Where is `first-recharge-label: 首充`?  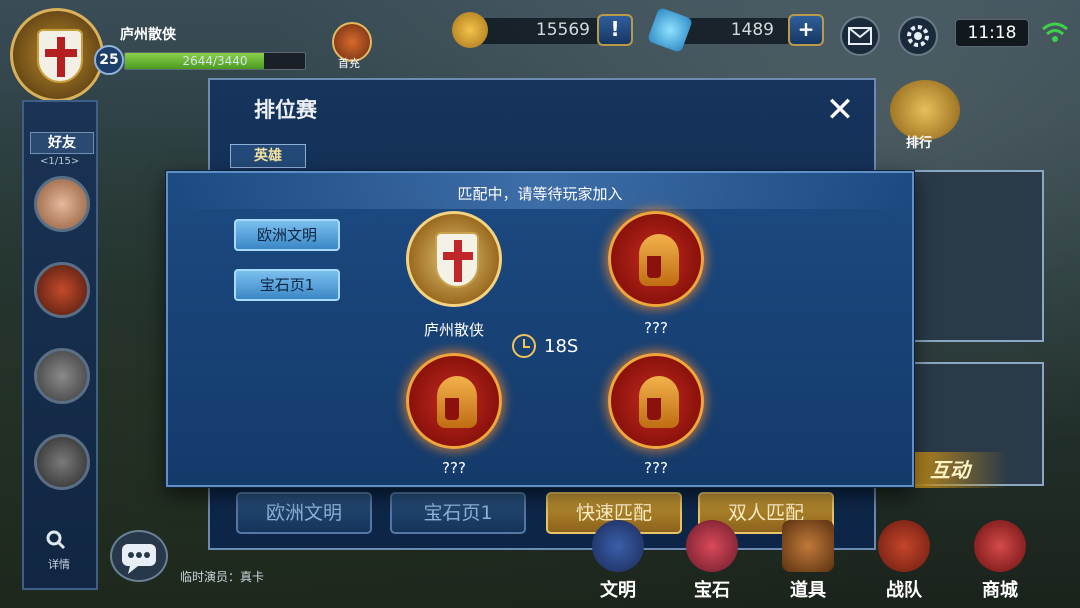 first-recharge-label: 首充 is located at coordinates (349, 63).